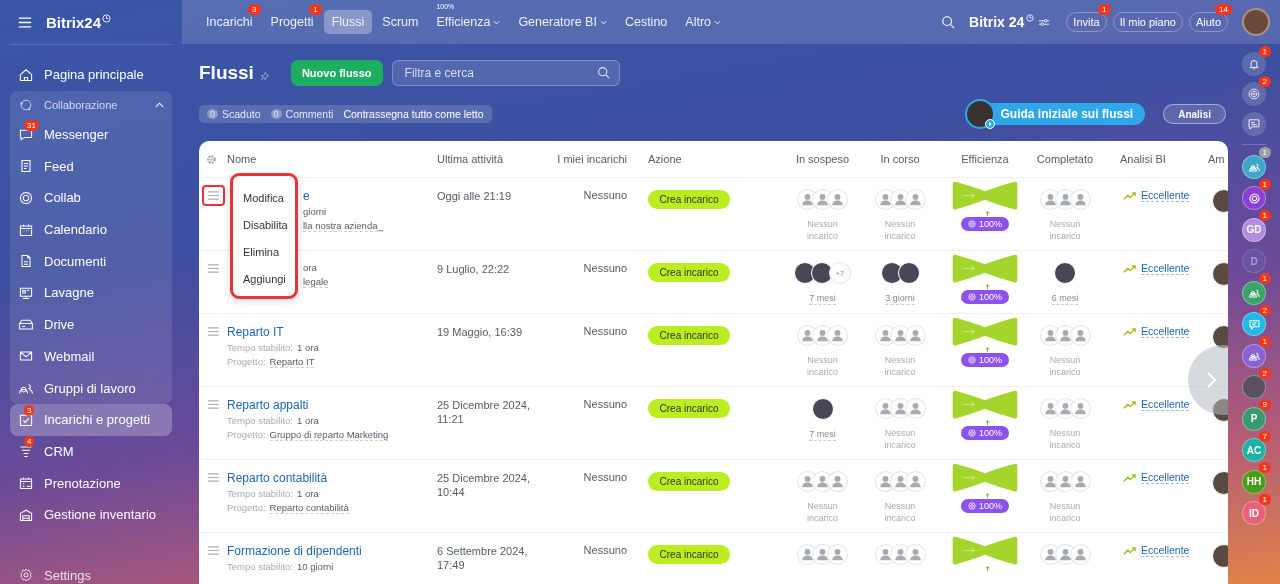 The width and height of the screenshot is (1280, 584). What do you see at coordinates (985, 360) in the screenshot?
I see `efficiency-badge: 100%` at bounding box center [985, 360].